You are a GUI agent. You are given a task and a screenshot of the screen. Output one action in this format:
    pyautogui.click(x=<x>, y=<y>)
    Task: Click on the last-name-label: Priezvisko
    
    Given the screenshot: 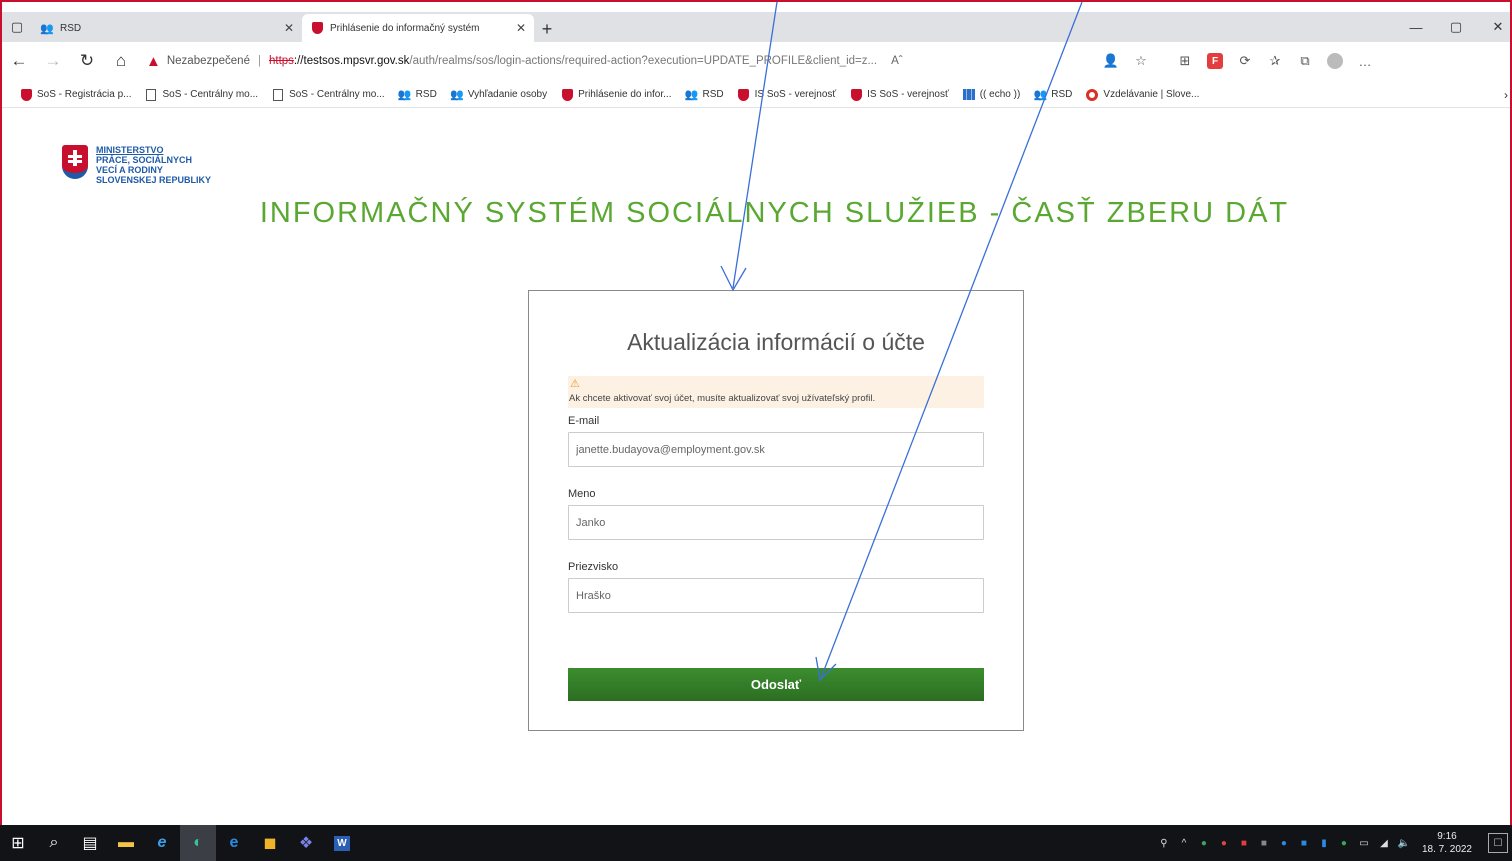 What is the action you would take?
    pyautogui.click(x=593, y=567)
    